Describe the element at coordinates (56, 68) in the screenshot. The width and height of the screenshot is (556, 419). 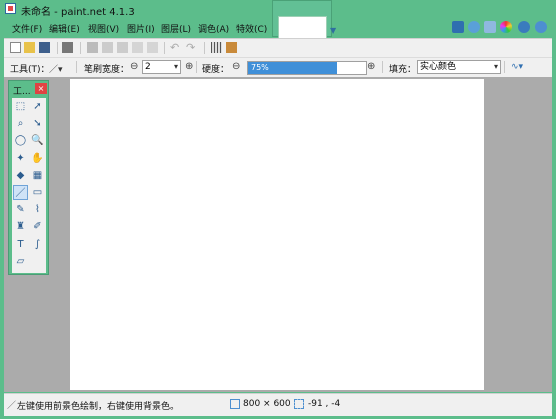
I see `current-tool-icon: ／▾` at that location.